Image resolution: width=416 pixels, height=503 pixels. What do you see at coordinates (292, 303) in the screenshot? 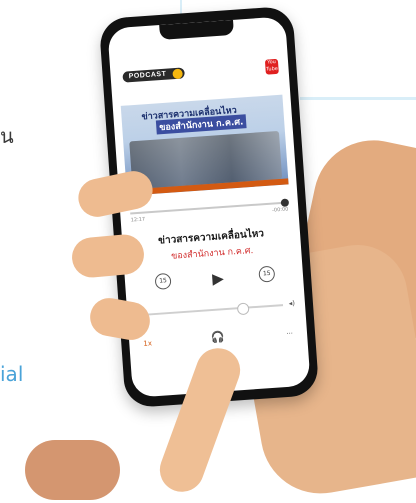
I see `volume-high-icon: ◂)` at bounding box center [292, 303].